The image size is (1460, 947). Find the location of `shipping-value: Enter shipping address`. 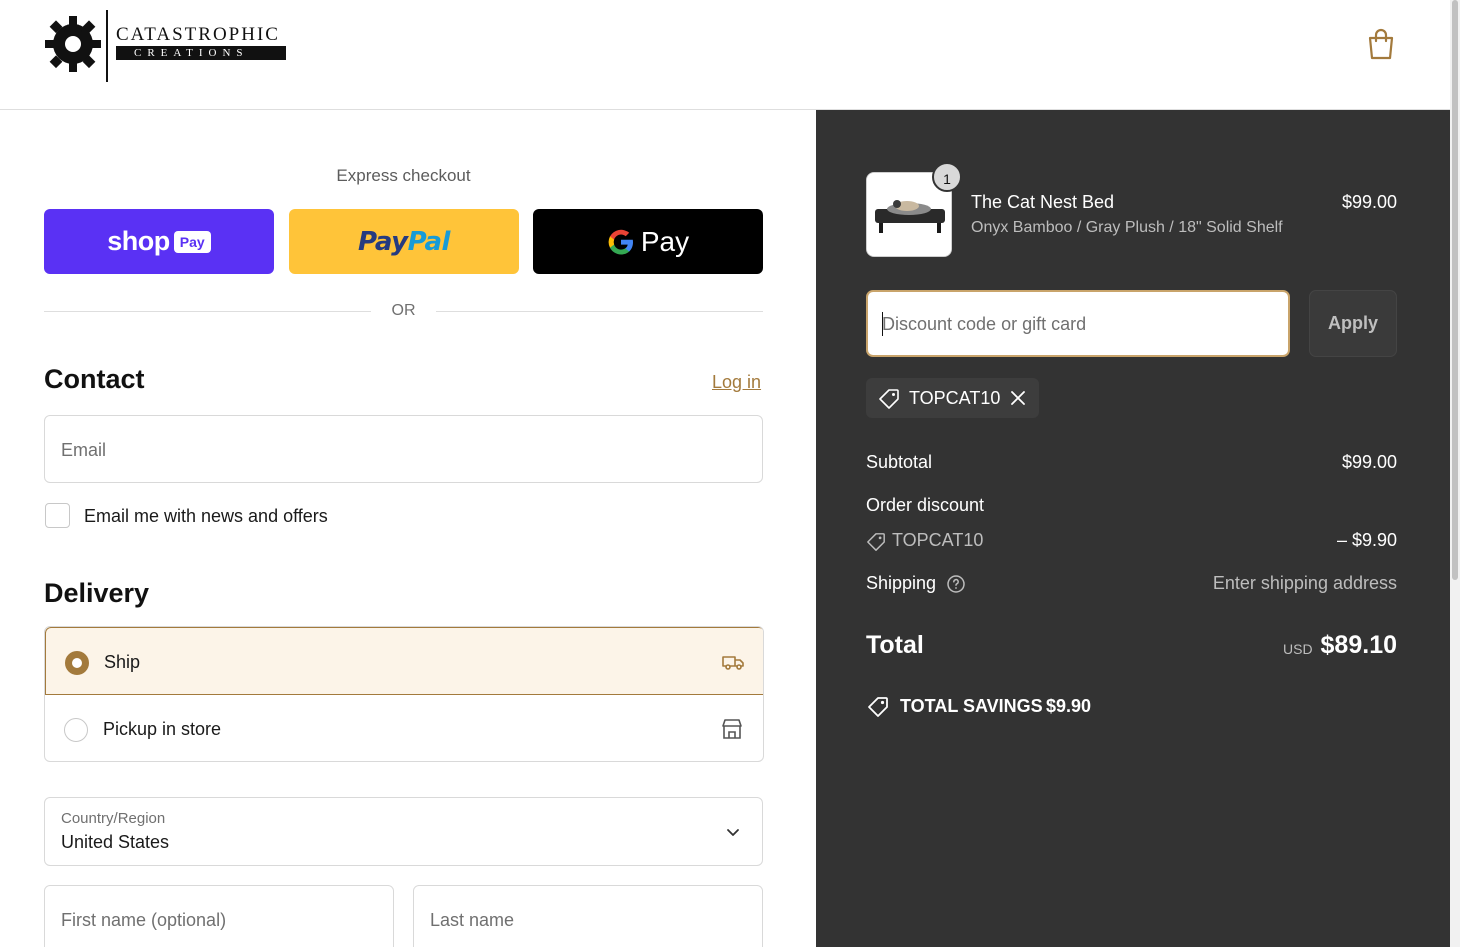

shipping-value: Enter shipping address is located at coordinates (1304, 583).